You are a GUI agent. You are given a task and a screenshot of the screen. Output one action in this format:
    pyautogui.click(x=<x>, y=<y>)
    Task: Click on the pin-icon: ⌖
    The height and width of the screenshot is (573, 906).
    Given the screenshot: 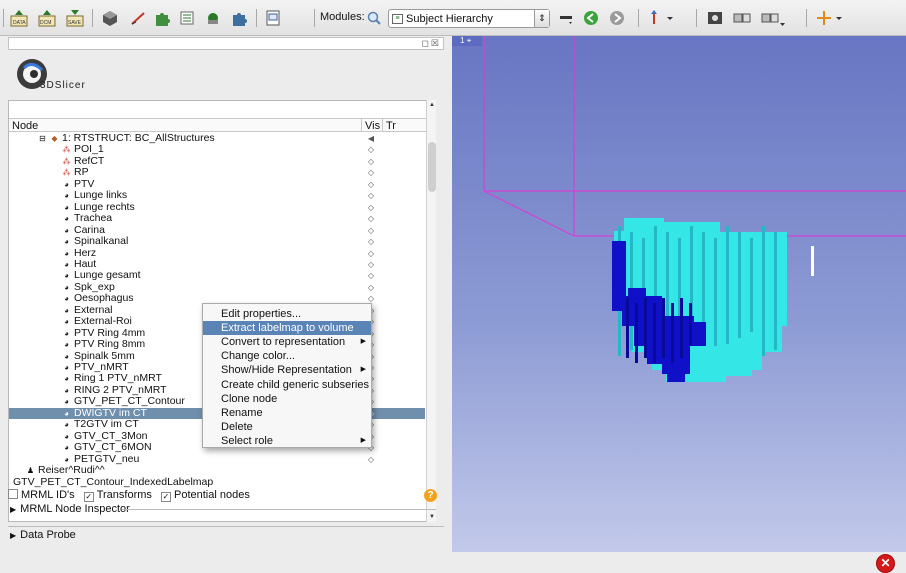 What is the action you would take?
    pyautogui.click(x=469, y=40)
    